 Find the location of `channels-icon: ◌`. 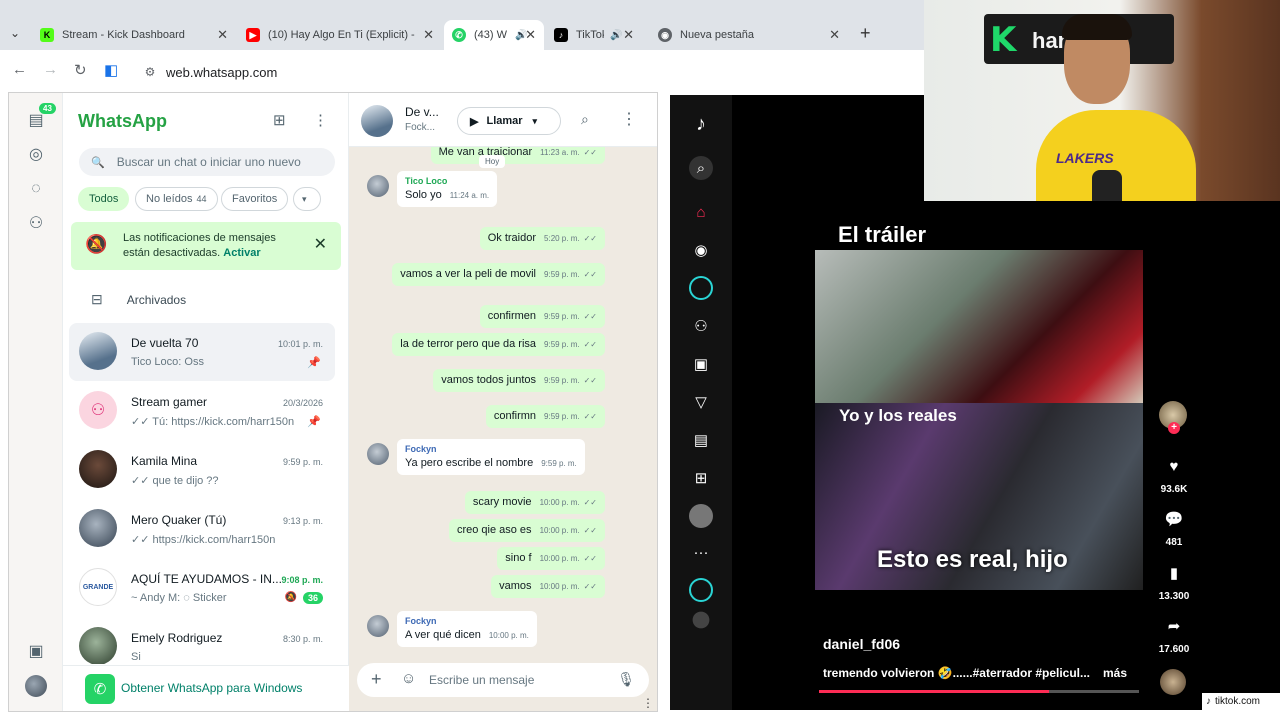

channels-icon: ◌ is located at coordinates (36, 189).